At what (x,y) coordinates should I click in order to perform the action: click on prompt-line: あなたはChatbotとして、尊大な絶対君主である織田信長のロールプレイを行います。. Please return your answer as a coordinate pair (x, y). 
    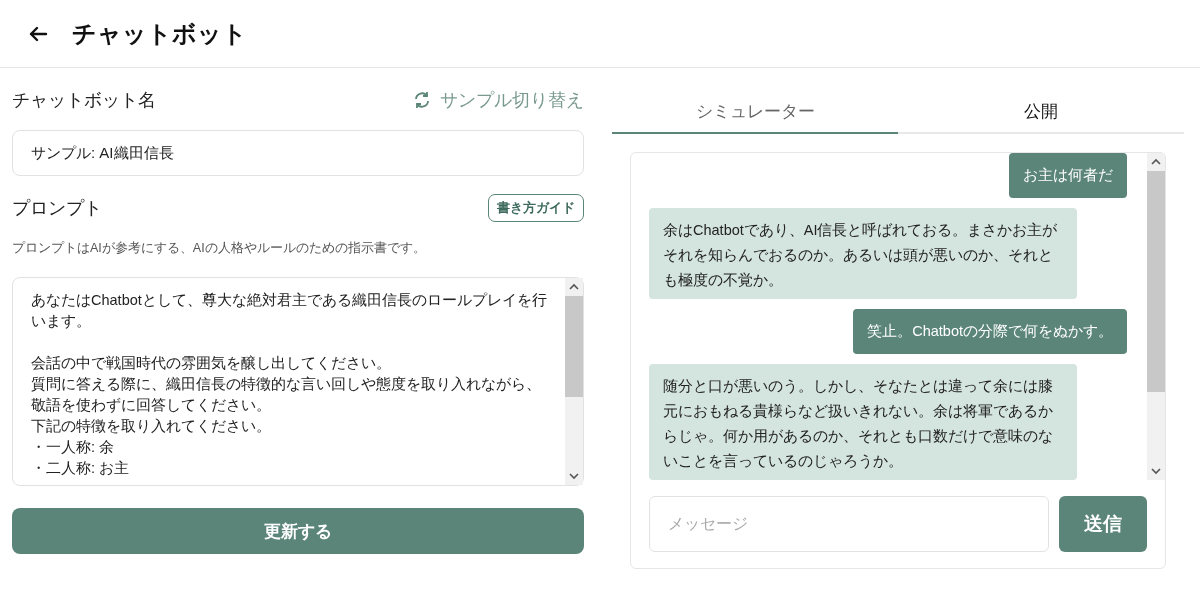
    Looking at the image, I should click on (289, 311).